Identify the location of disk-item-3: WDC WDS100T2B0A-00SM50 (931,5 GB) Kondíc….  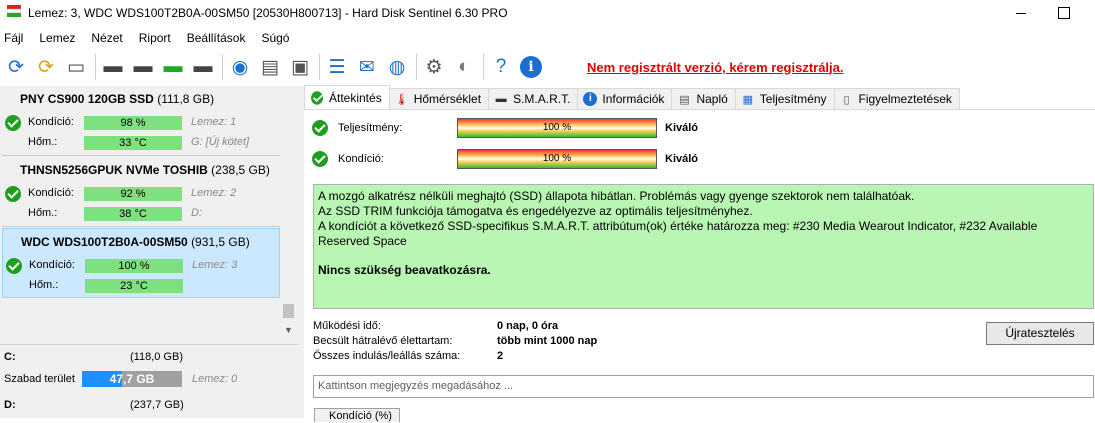
(141, 263).